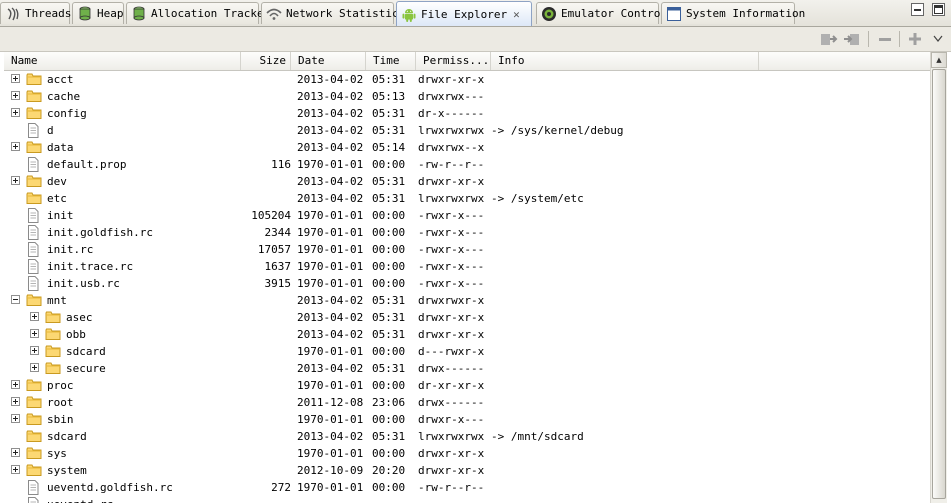  Describe the element at coordinates (733, 13) in the screenshot. I see `tab-system-information: System Information` at that location.